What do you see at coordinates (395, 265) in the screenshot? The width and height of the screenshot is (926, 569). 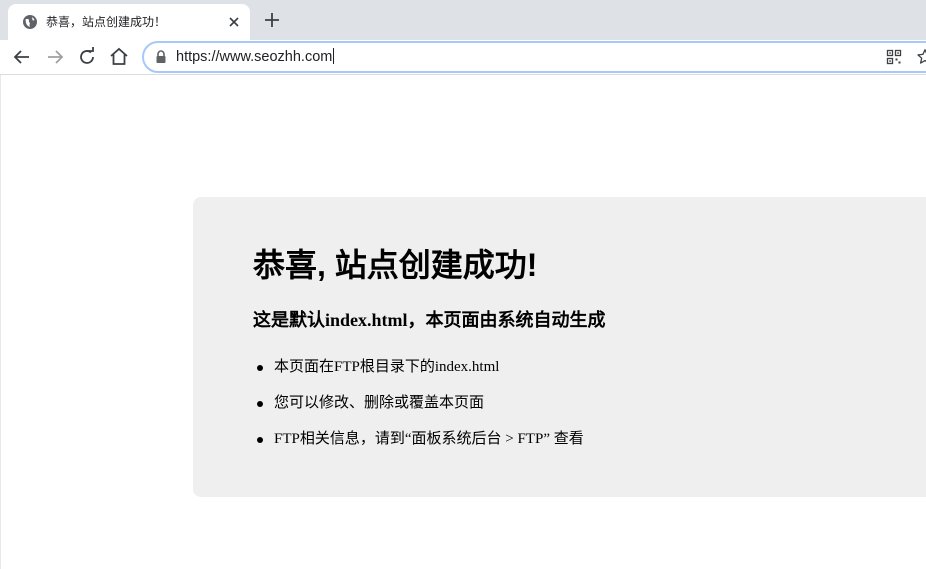 I see `page-title: 恭喜, 站点创建成功!` at bounding box center [395, 265].